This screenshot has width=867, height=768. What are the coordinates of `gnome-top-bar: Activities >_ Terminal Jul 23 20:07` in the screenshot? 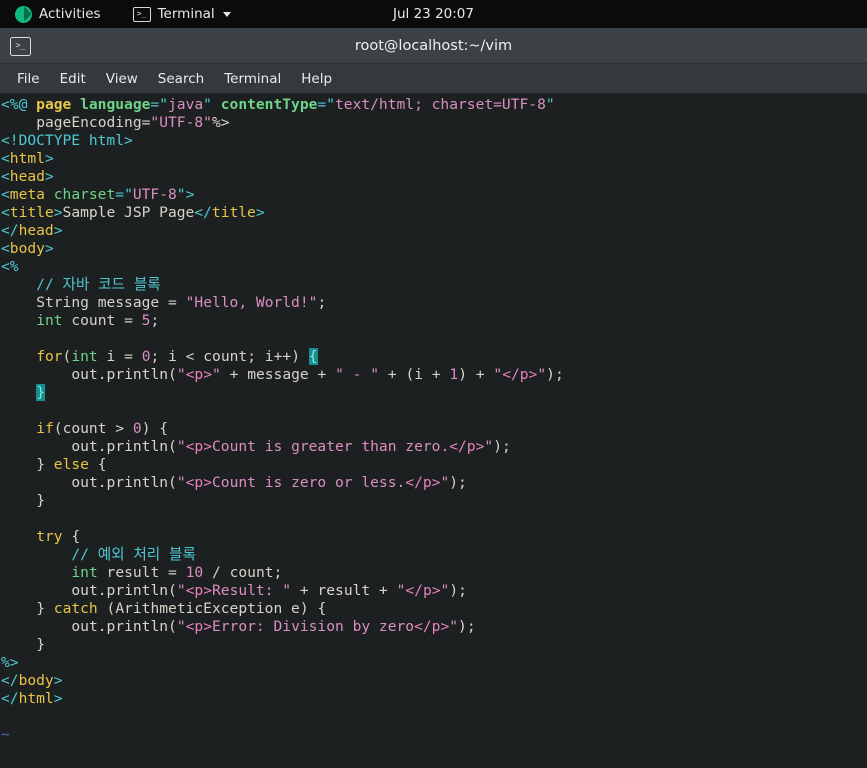 It's located at (433, 14).